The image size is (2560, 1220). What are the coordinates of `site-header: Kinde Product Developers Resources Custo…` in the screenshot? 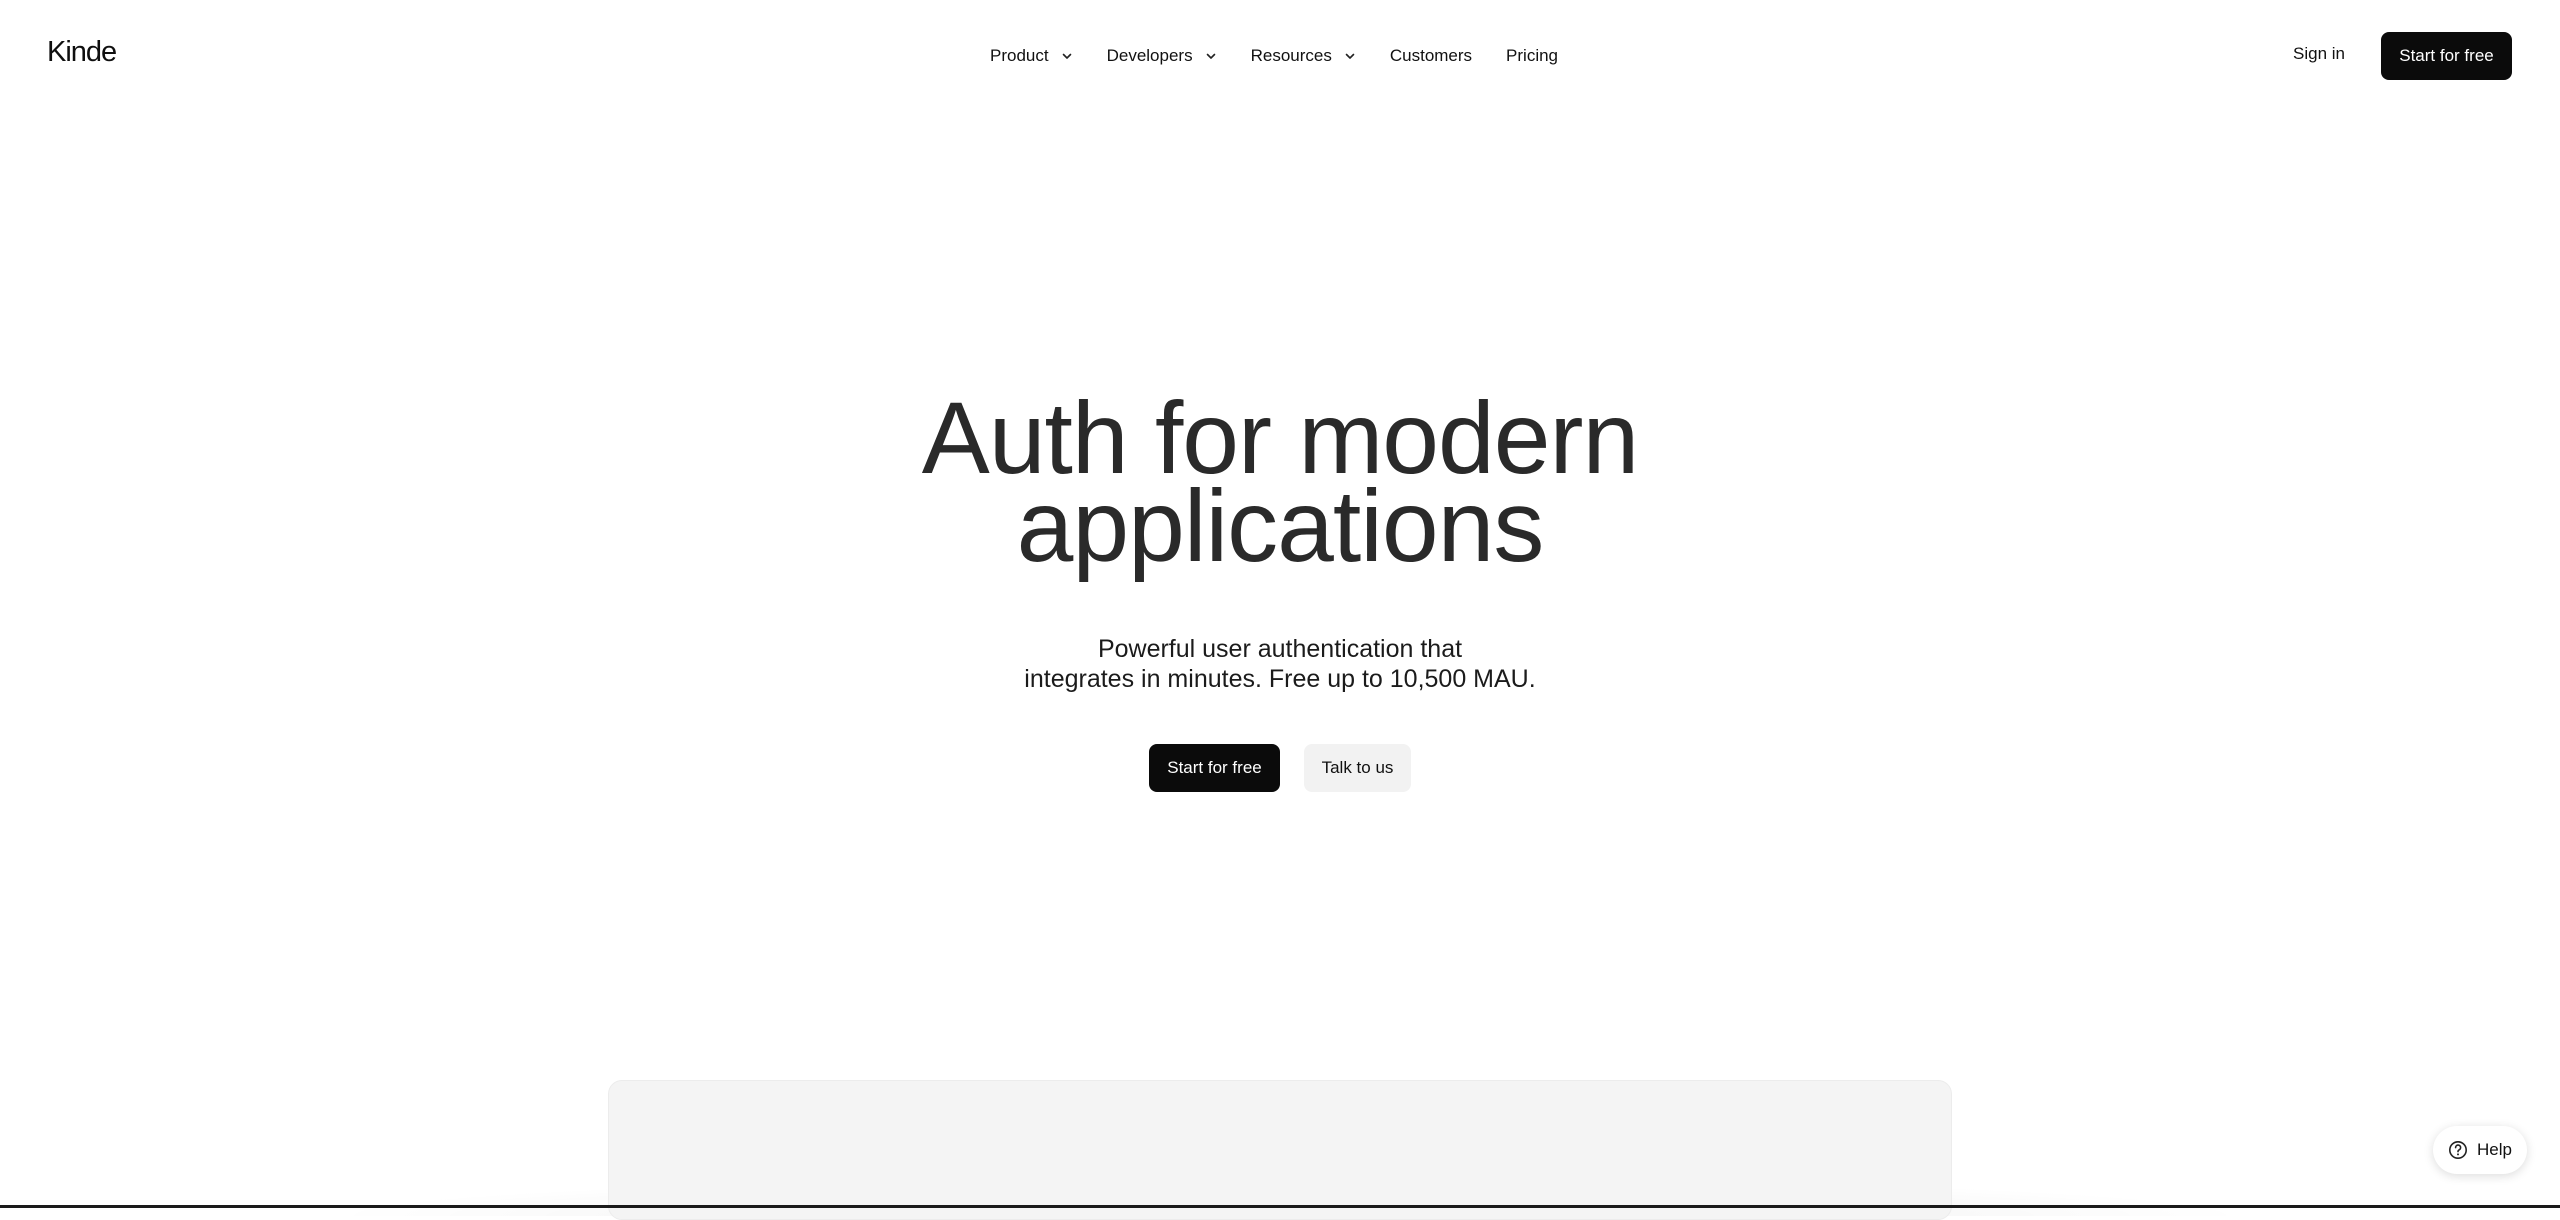 It's located at (1280, 56).